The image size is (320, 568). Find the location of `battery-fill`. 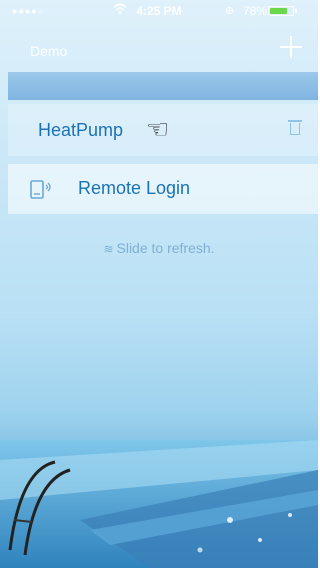

battery-fill is located at coordinates (278, 11).